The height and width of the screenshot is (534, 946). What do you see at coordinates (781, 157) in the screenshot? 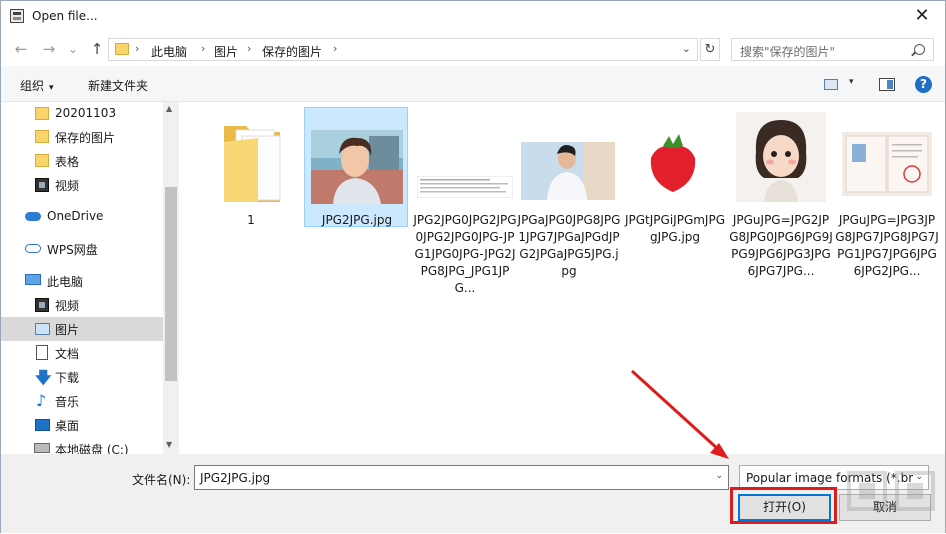
I see `cartoon-girl-thumbnail` at bounding box center [781, 157].